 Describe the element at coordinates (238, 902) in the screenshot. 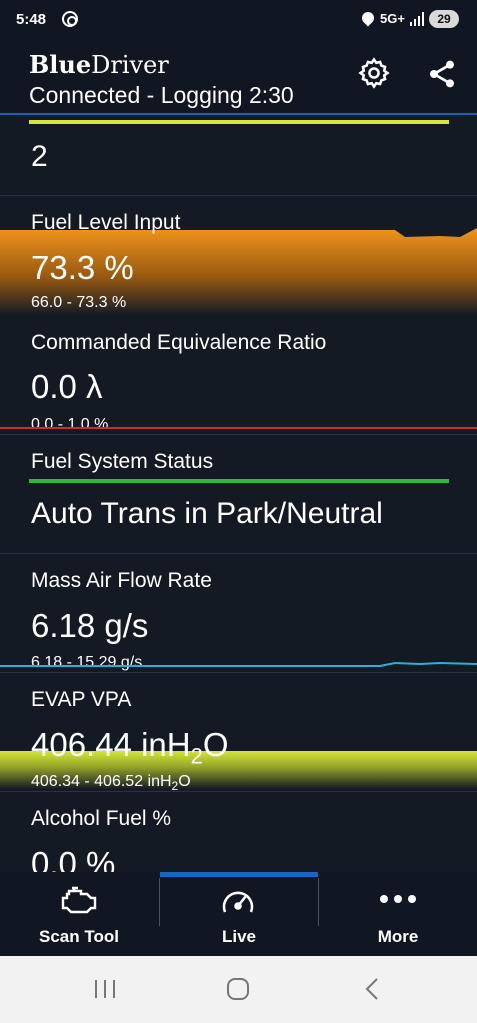

I see `gauge-icon` at that location.